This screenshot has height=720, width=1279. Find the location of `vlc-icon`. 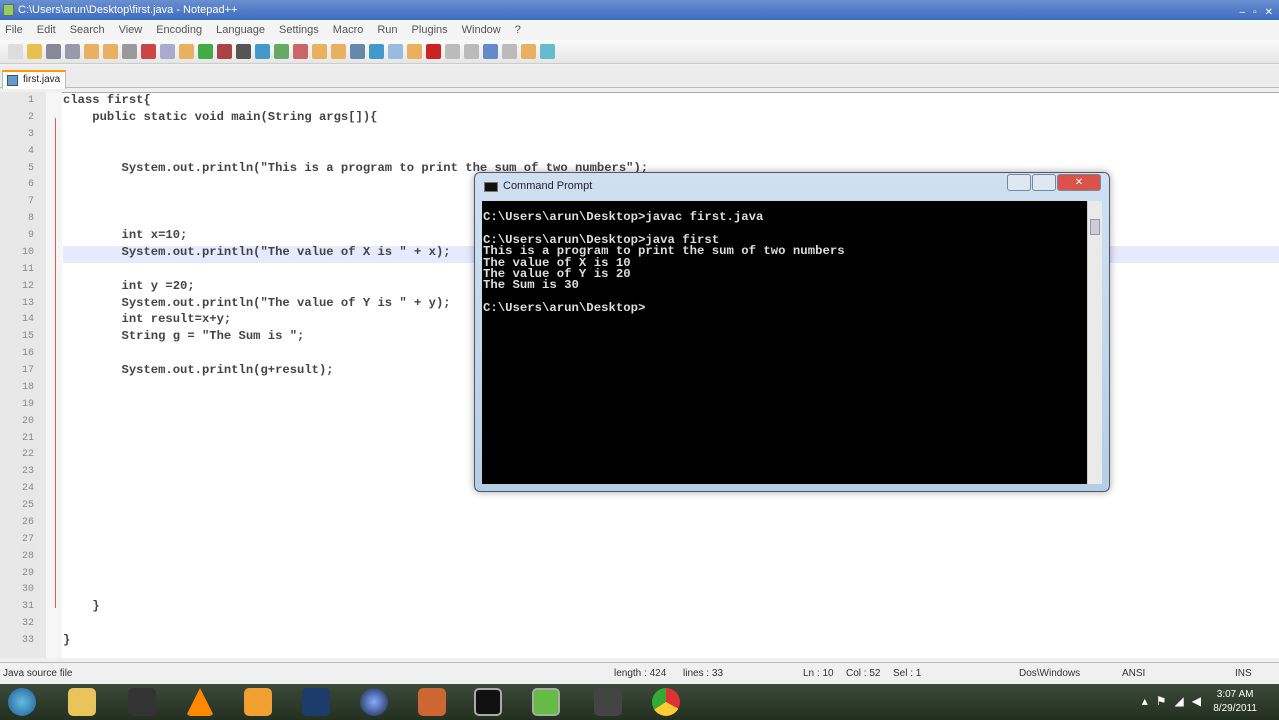

vlc-icon is located at coordinates (200, 702).